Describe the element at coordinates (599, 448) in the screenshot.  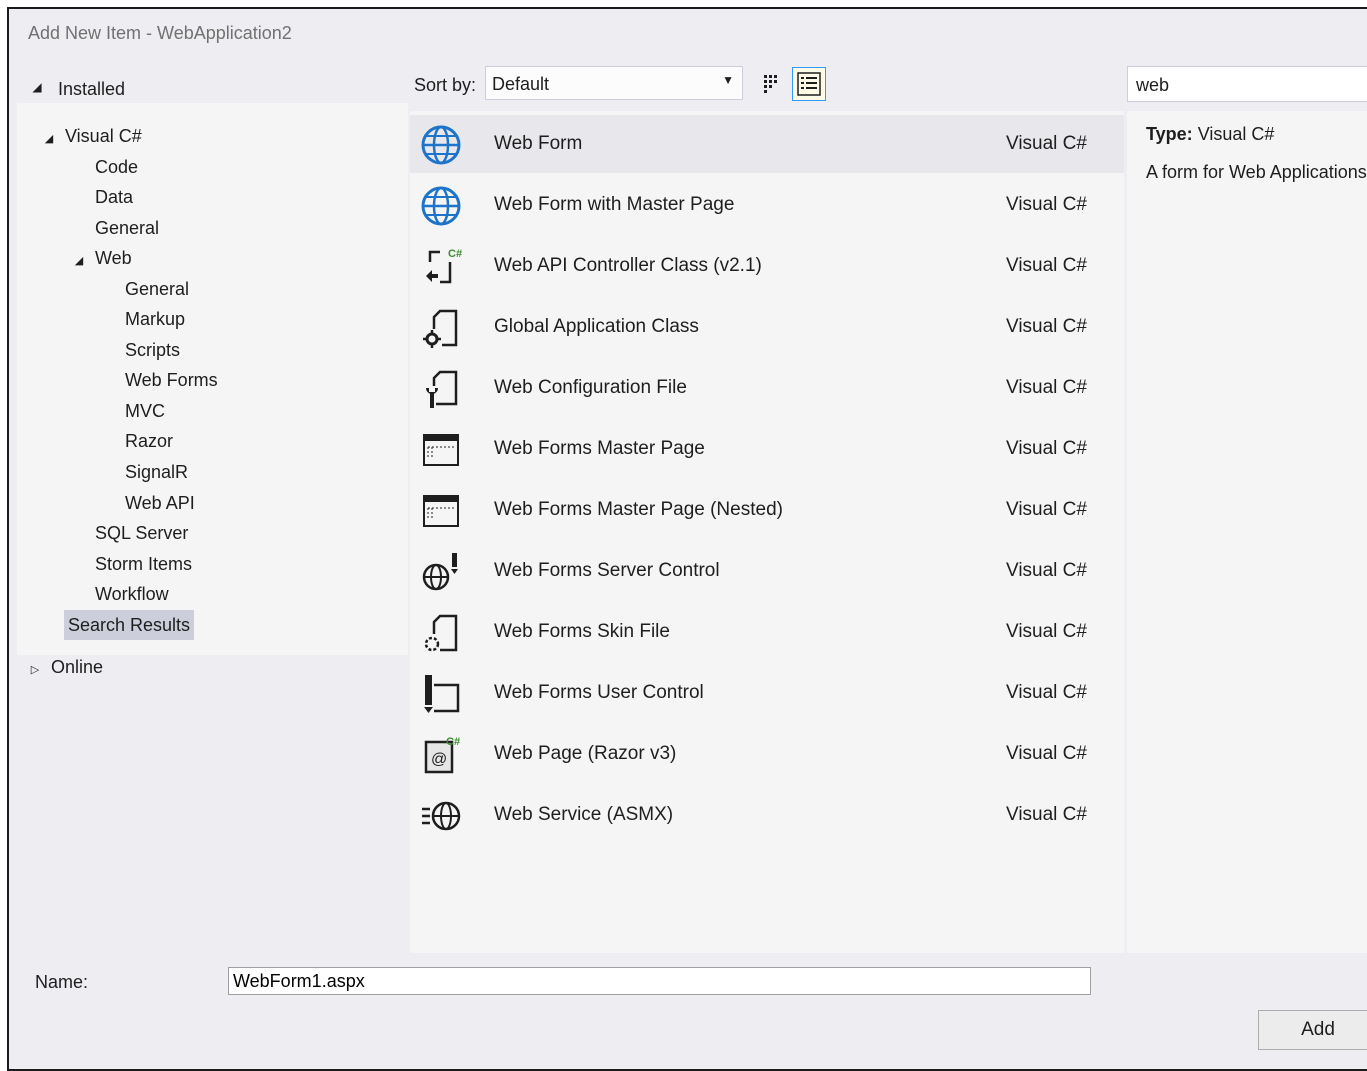
I see `template-name: Web Forms Master Page` at that location.